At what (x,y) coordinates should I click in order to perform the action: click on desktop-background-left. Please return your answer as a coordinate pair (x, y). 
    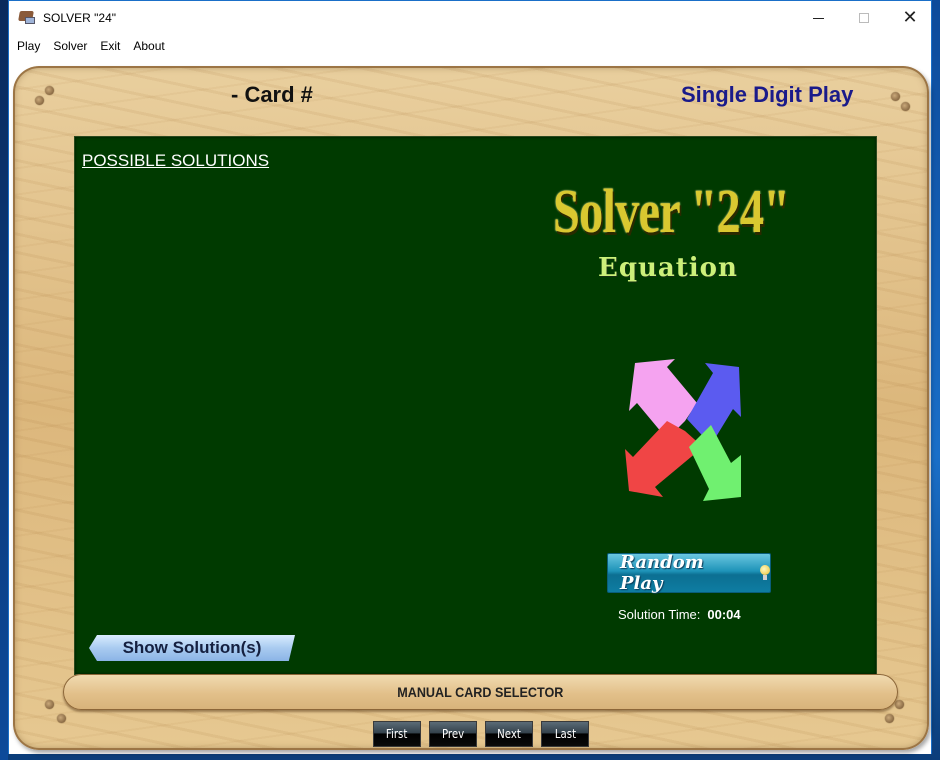
    Looking at the image, I should click on (4, 380).